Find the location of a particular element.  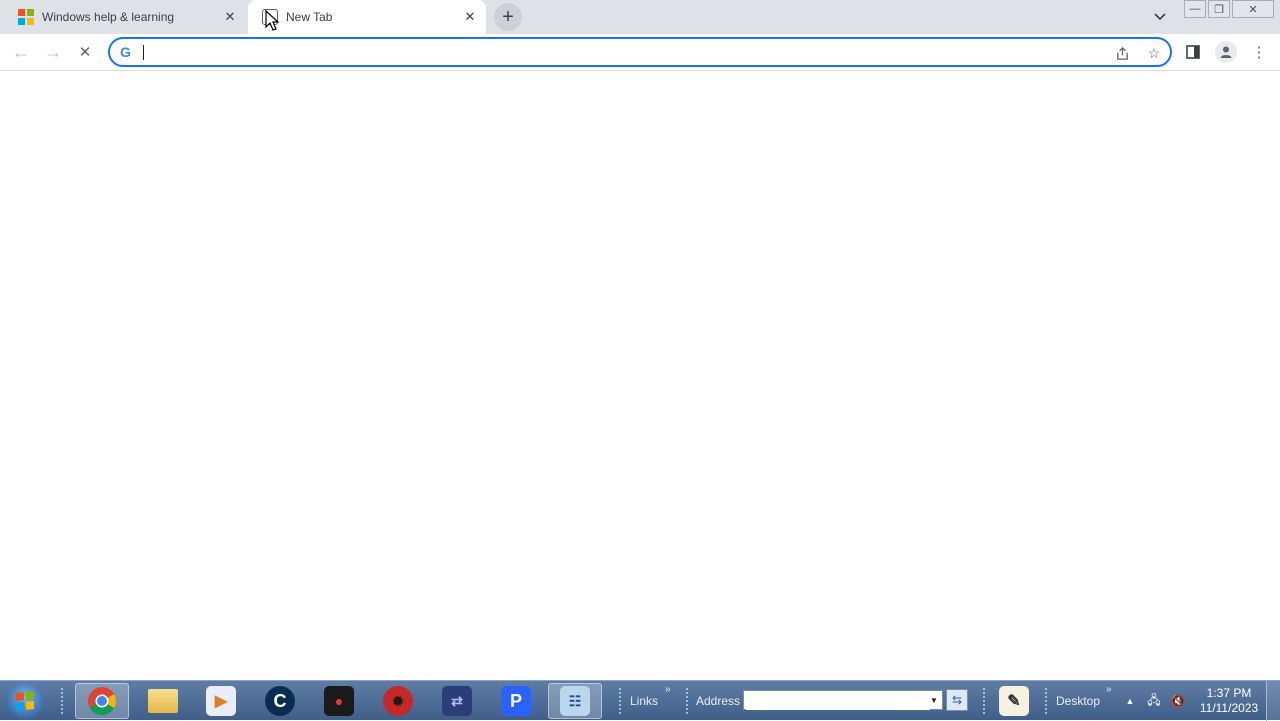

start-button is located at coordinates (25, 701).